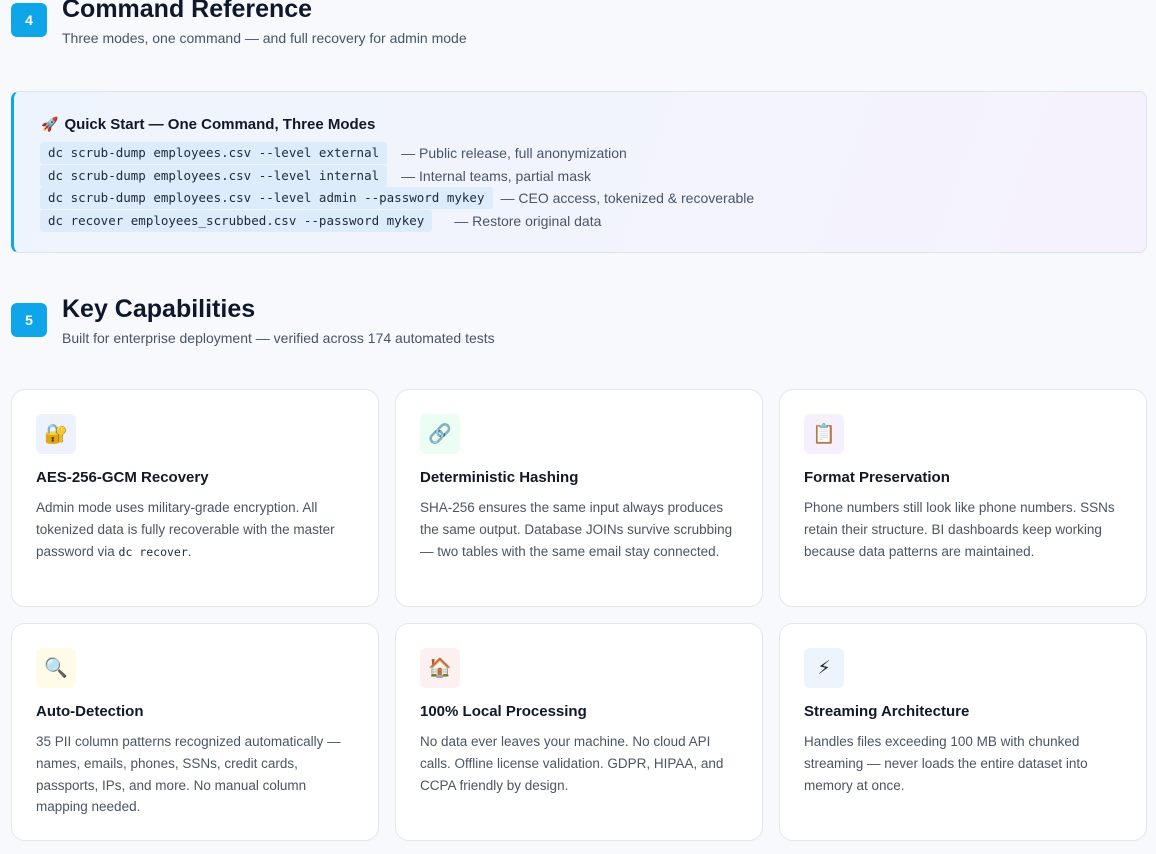 The height and width of the screenshot is (854, 1156). Describe the element at coordinates (187, 11) in the screenshot. I see `section-title: Command Reference` at that location.